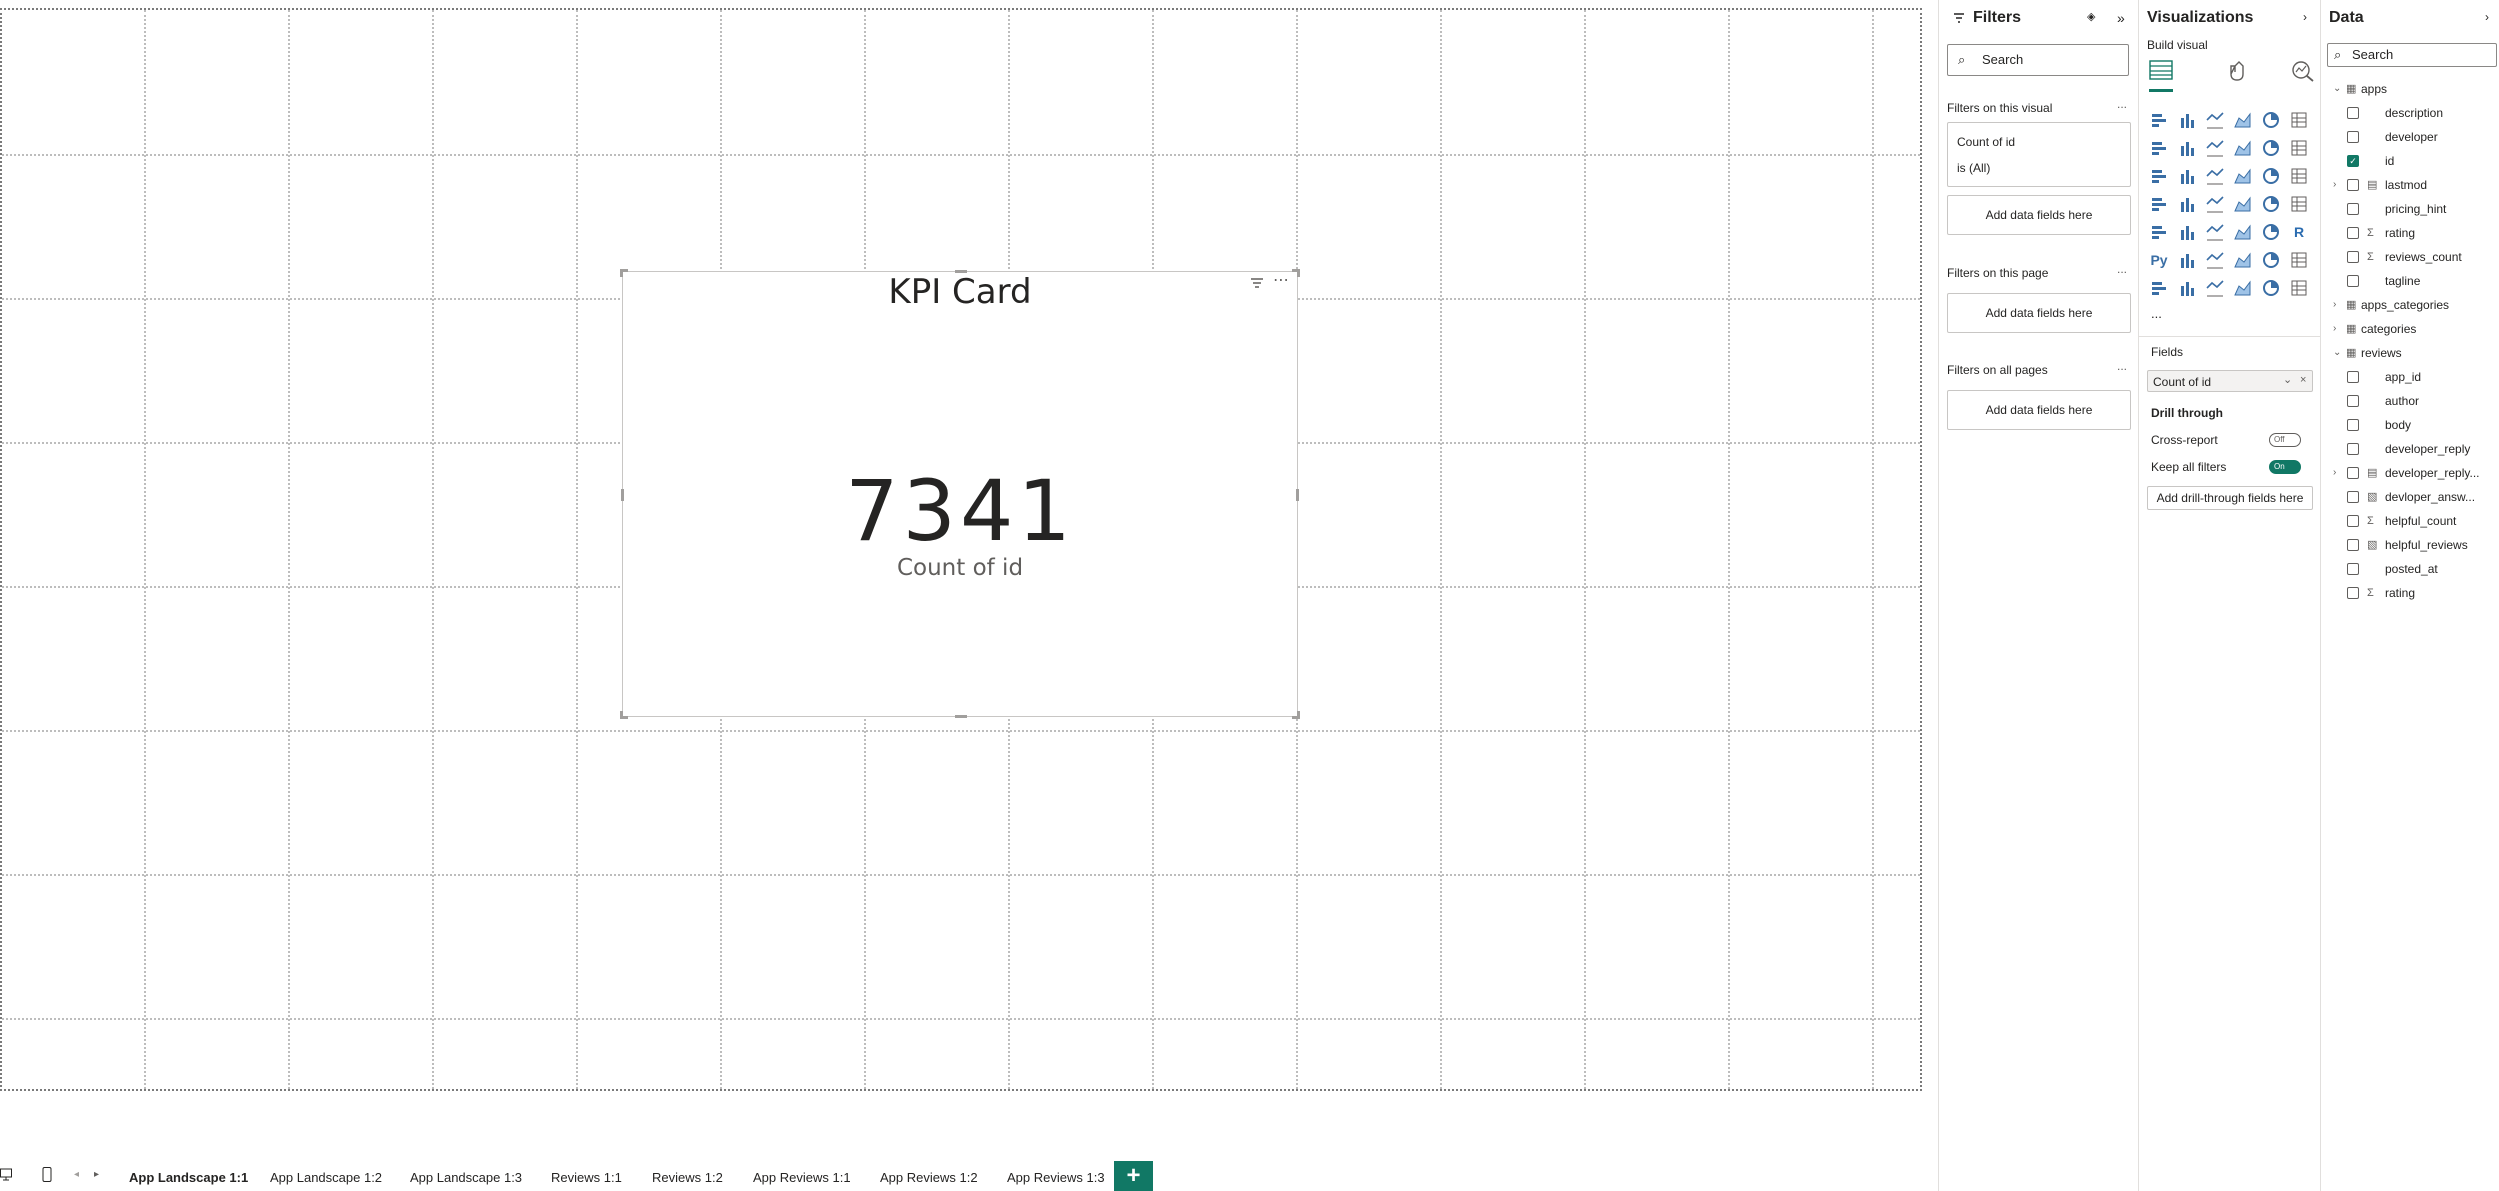  I want to click on scatter-chart-alt-icon, so click(2243, 176).